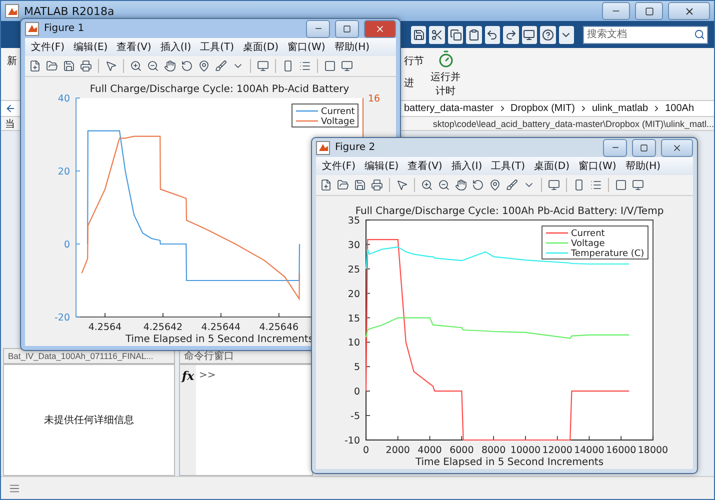 Image resolution: width=715 pixels, height=500 pixels. I want to click on breadcrumb: 100Ah, so click(679, 108).